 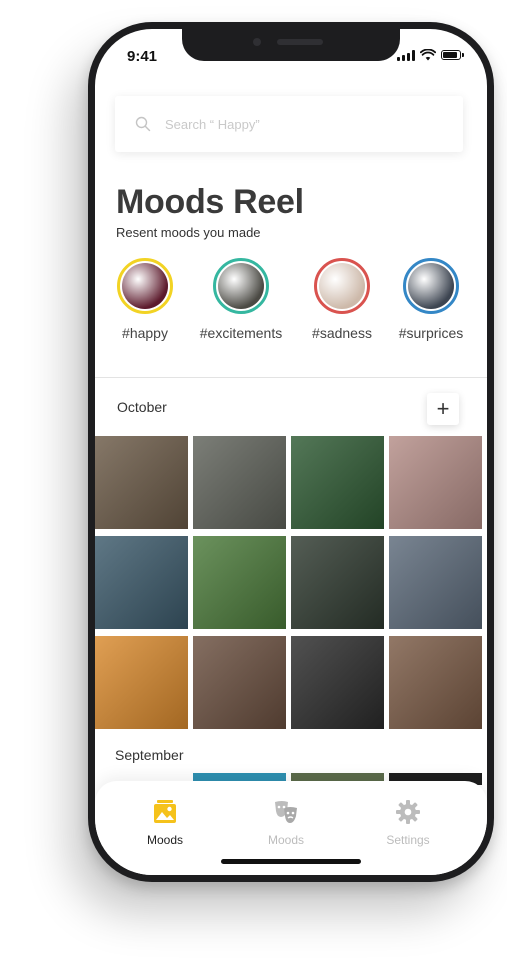 I want to click on search-icon, so click(x=143, y=124).